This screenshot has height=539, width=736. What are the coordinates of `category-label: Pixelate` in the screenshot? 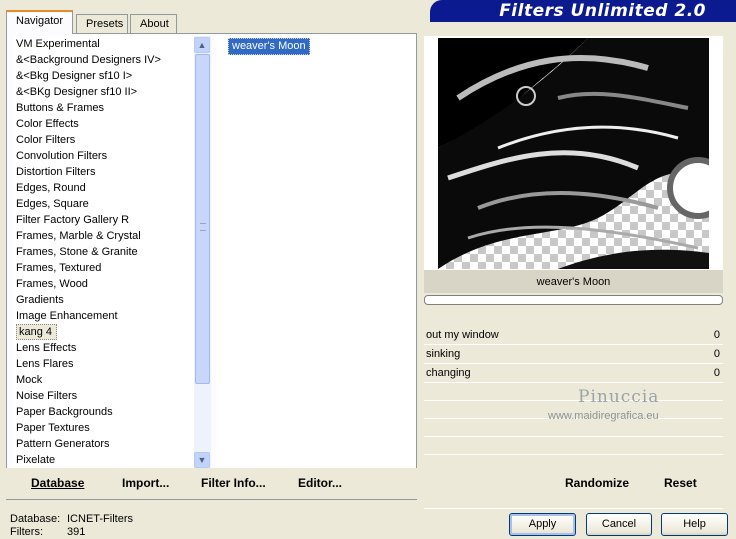 It's located at (36, 460).